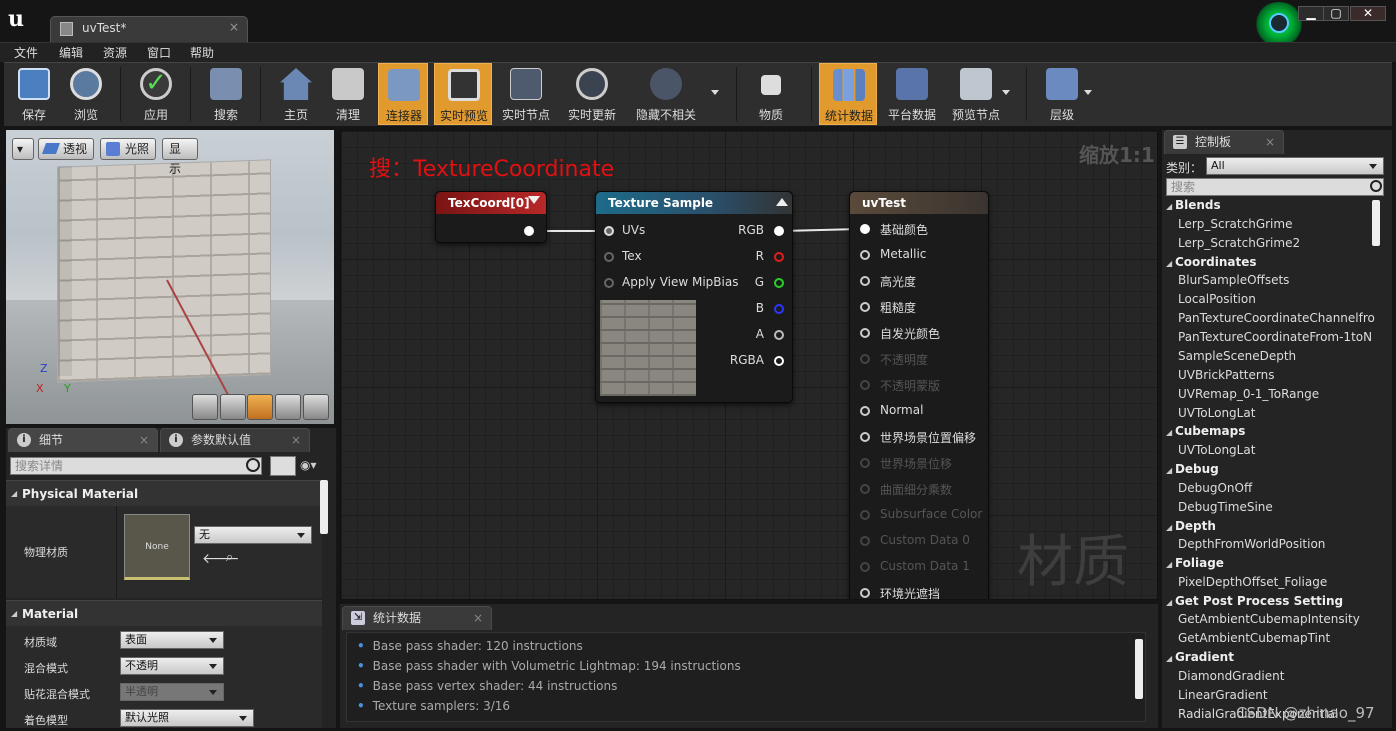 This screenshot has height=731, width=1396. I want to click on palette-item: PanTextureCoordinateChannelfro, so click(1276, 318).